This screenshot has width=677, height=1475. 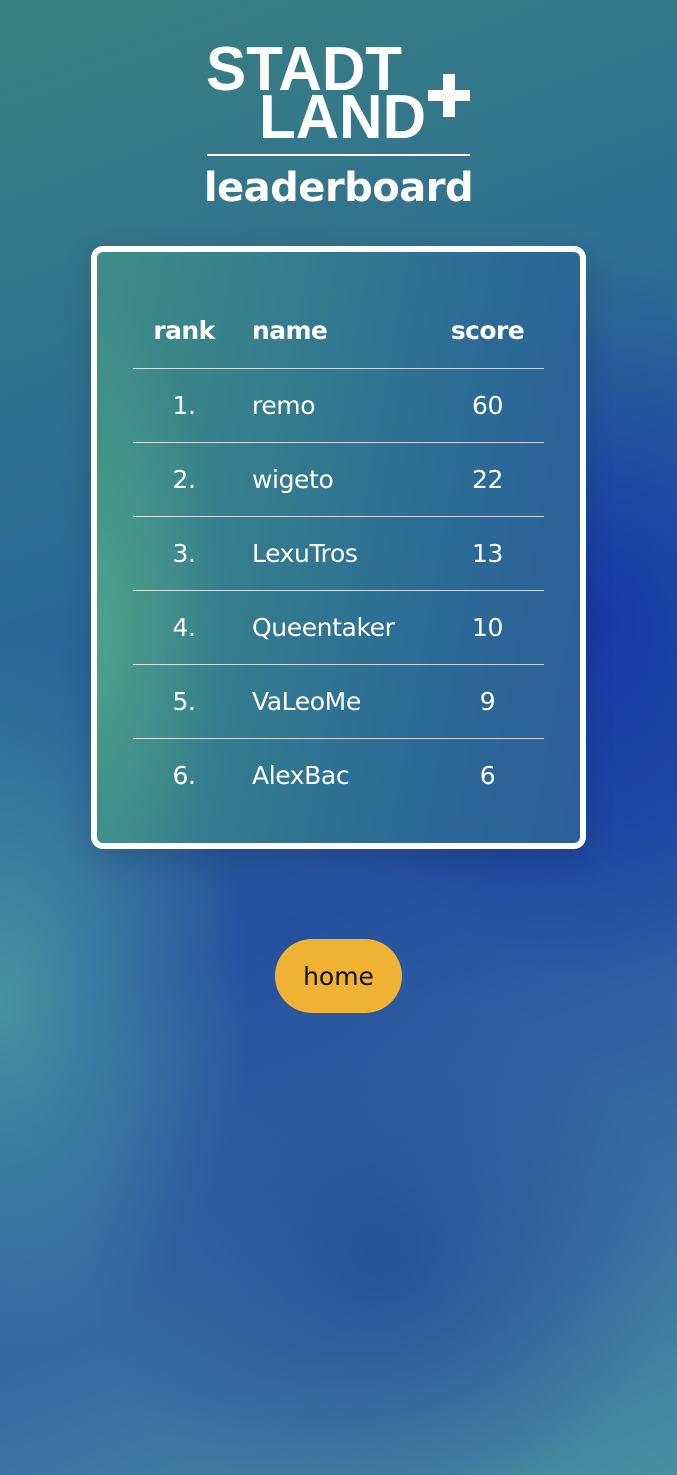 What do you see at coordinates (487, 331) in the screenshot?
I see `column-header-score: score` at bounding box center [487, 331].